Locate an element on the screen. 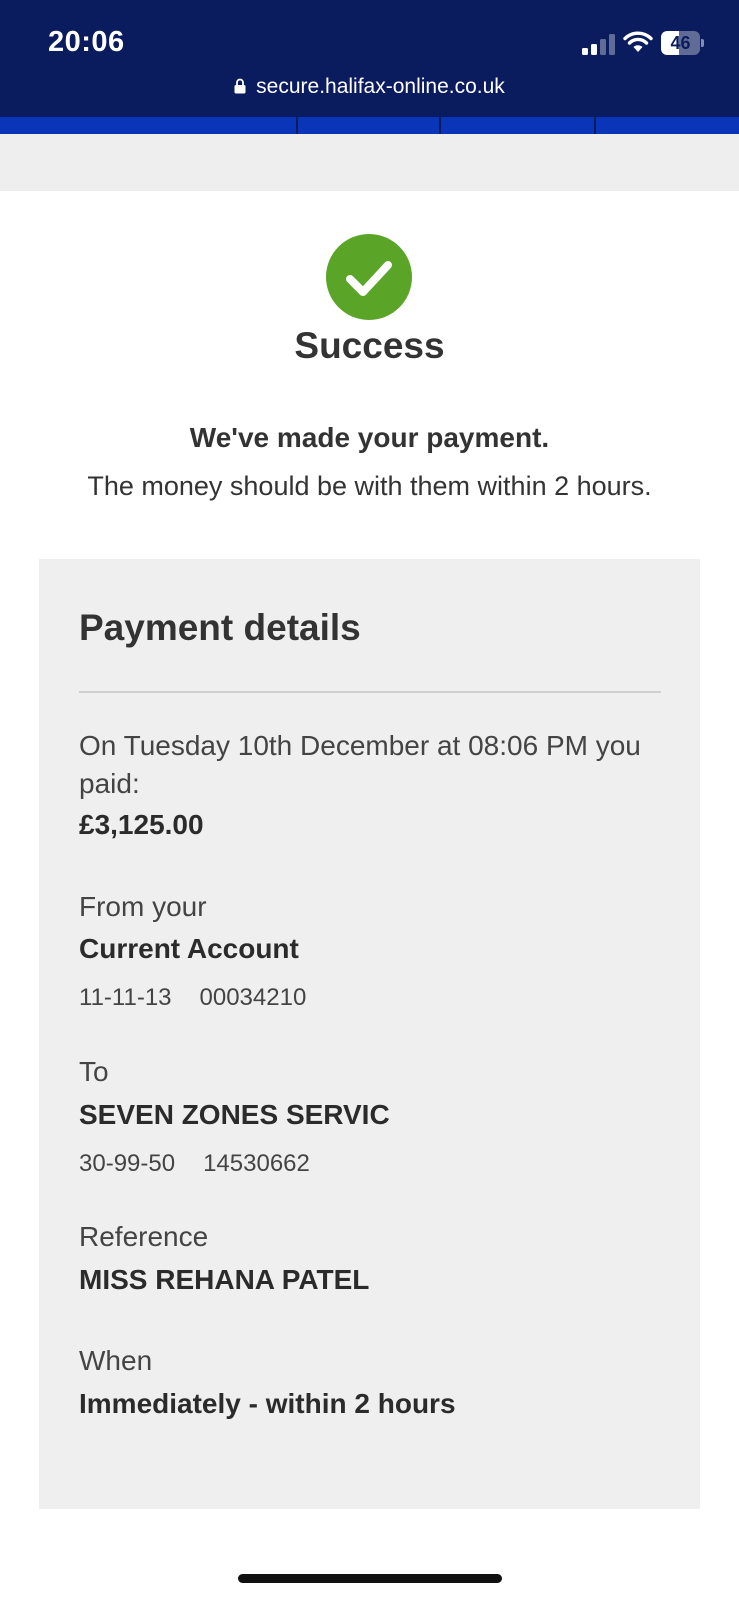  battery-icon: 46 is located at coordinates (682, 43).